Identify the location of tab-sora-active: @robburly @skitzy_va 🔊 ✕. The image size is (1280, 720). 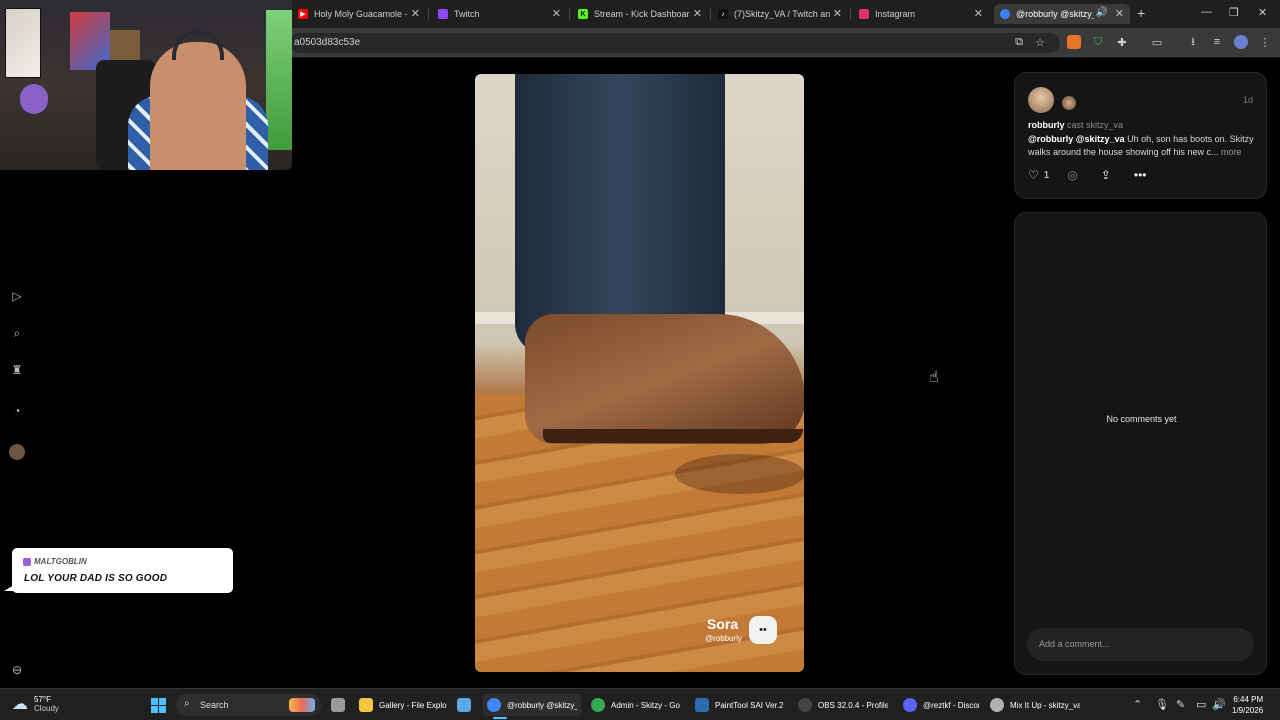
(1062, 14).